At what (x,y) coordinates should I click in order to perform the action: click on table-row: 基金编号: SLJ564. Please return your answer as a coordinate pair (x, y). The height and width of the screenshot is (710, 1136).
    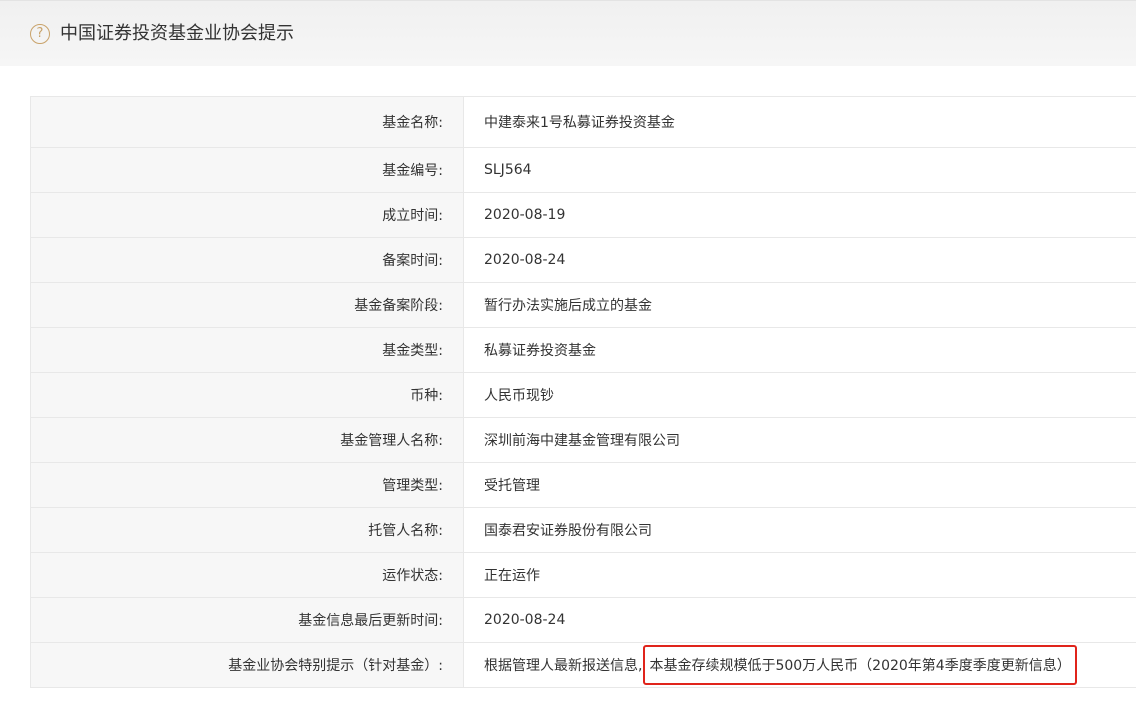
    Looking at the image, I should click on (583, 170).